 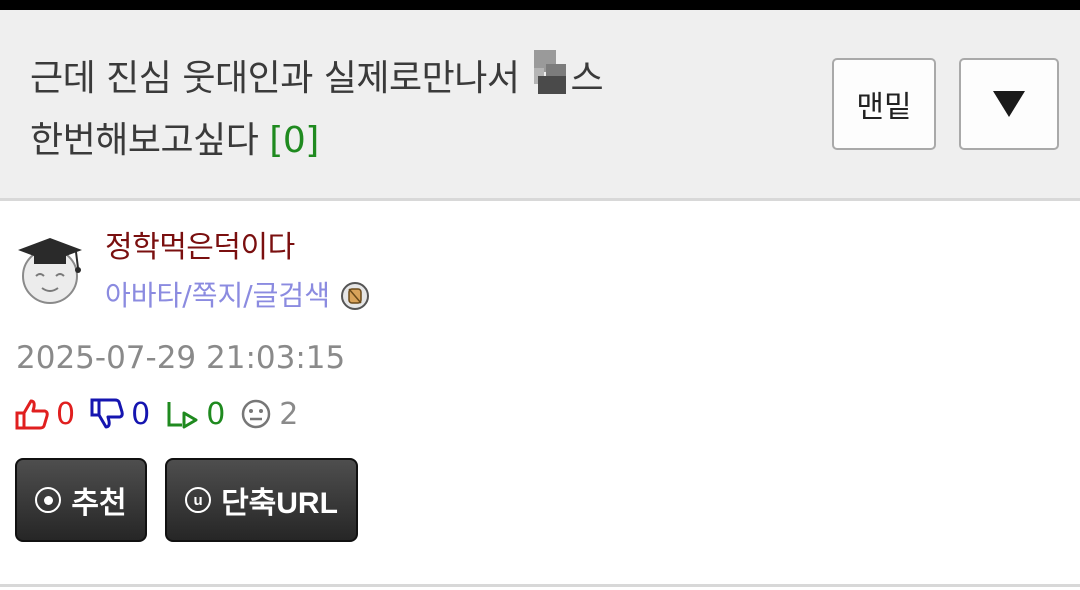 What do you see at coordinates (280, 78) in the screenshot?
I see `post-title-text-1: 근데 진심 웃대인과 실제로만나서` at bounding box center [280, 78].